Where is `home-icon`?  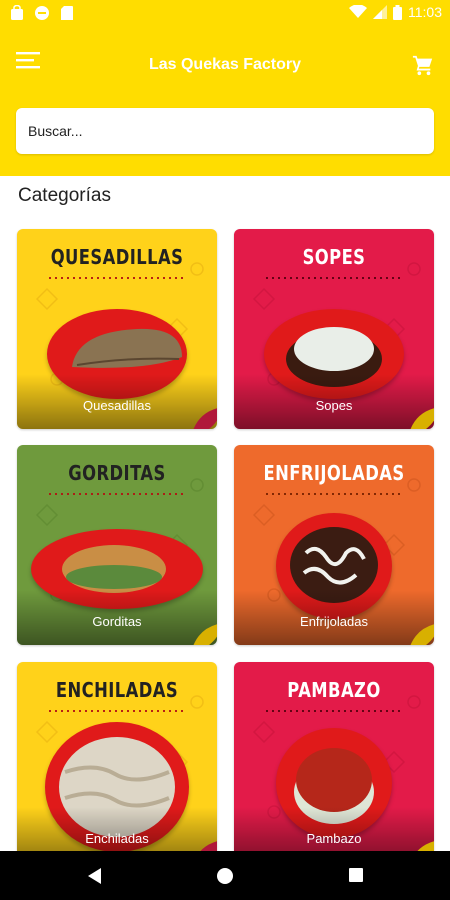
home-icon is located at coordinates (225, 876).